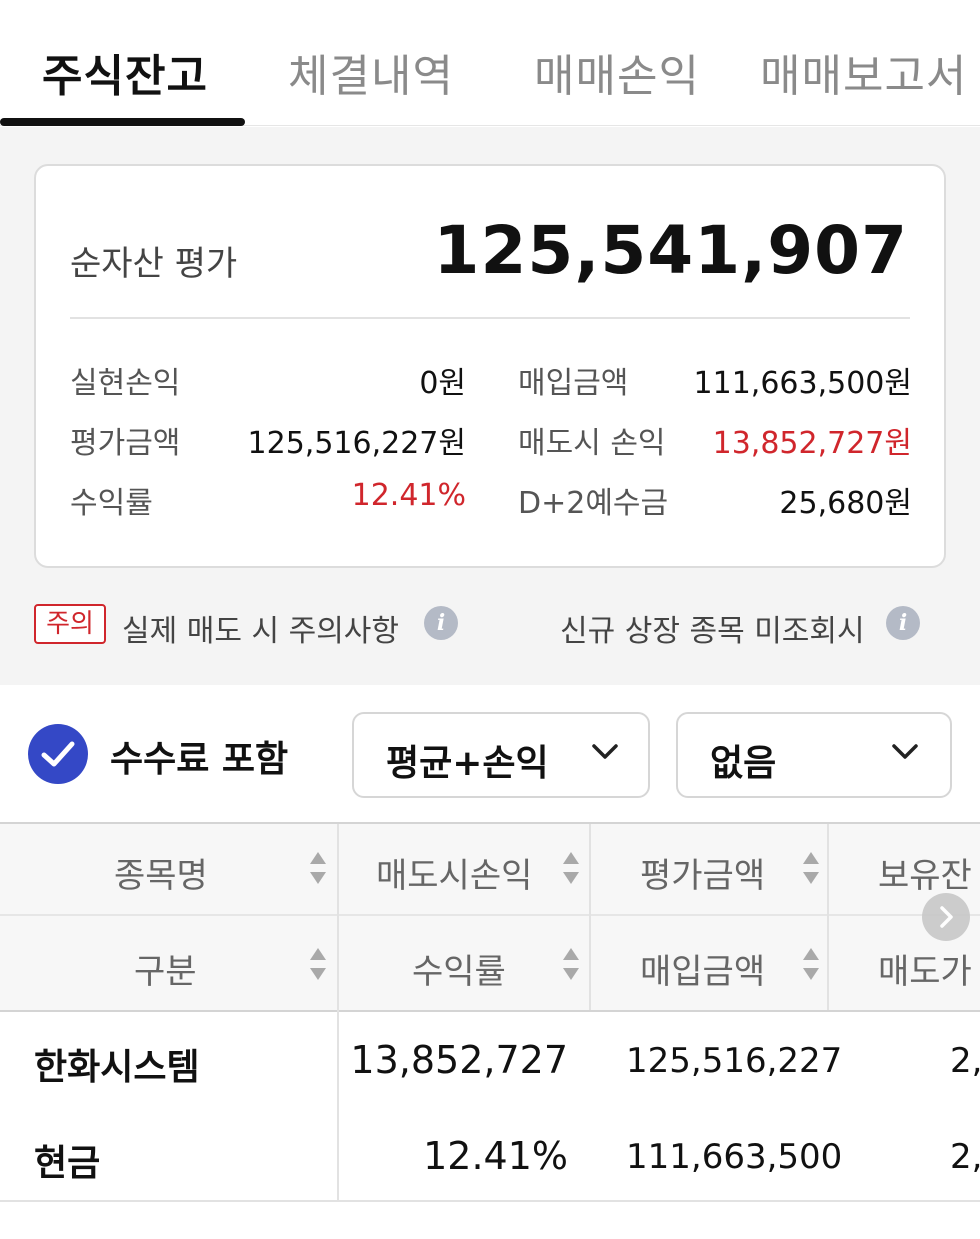 The height and width of the screenshot is (1239, 980). What do you see at coordinates (490, 915) in the screenshot?
I see `header-row-divider` at bounding box center [490, 915].